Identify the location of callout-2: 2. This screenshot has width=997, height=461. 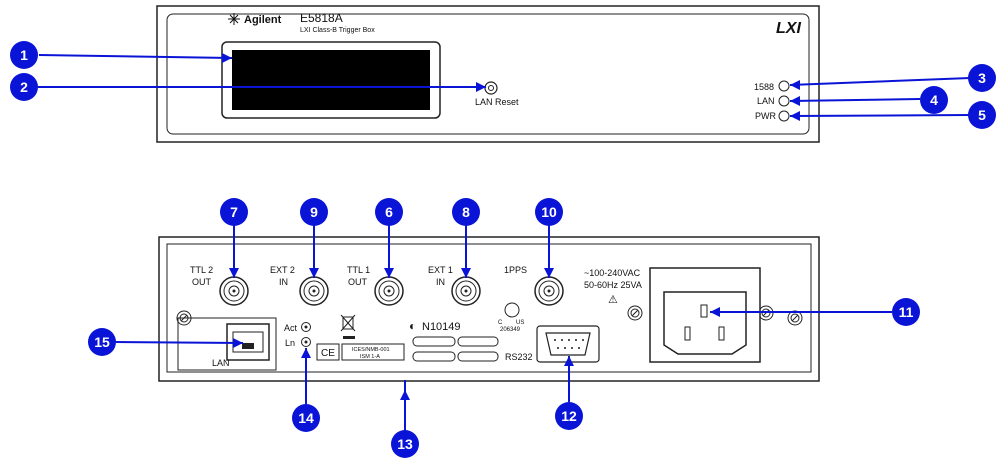
(24, 87).